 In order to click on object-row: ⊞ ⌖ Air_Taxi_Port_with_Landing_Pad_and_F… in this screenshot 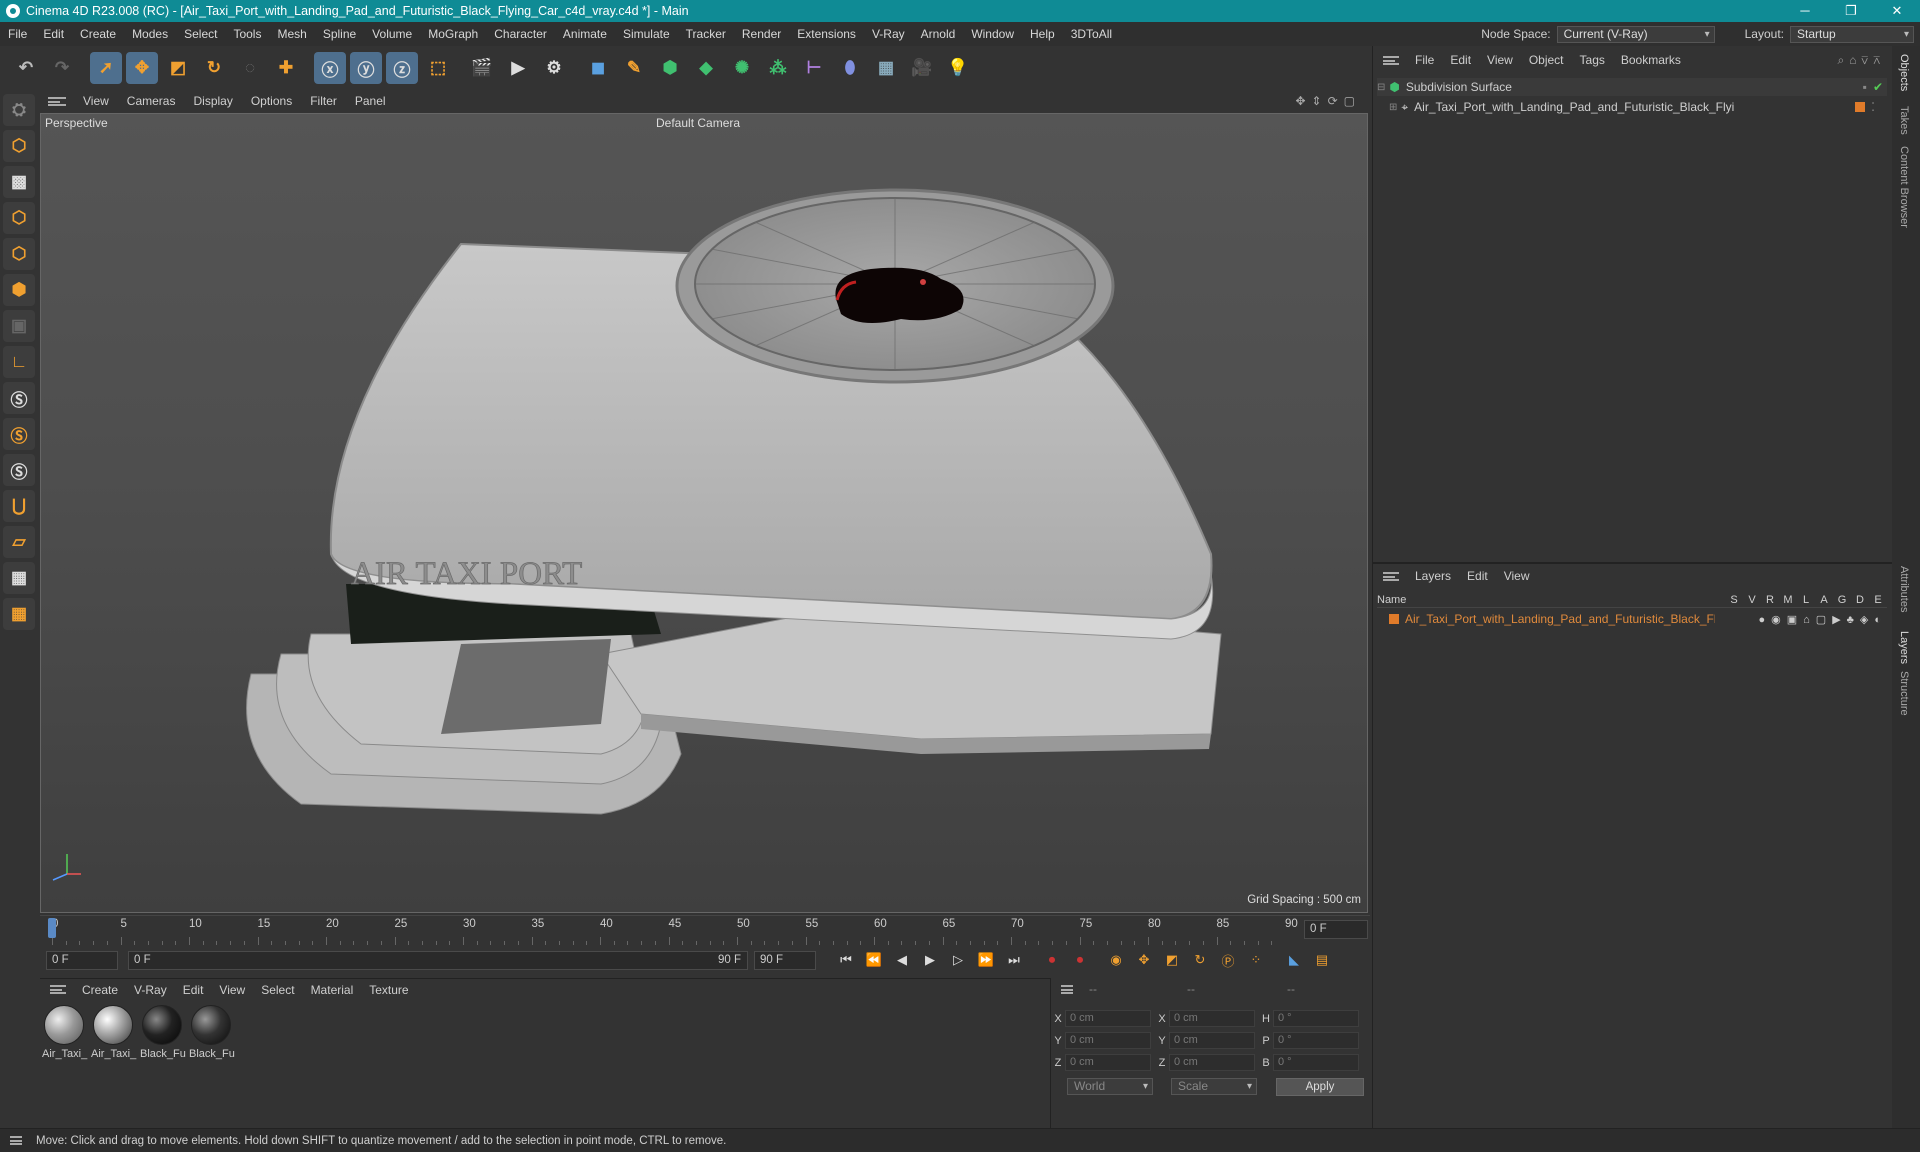, I will do `click(1638, 107)`.